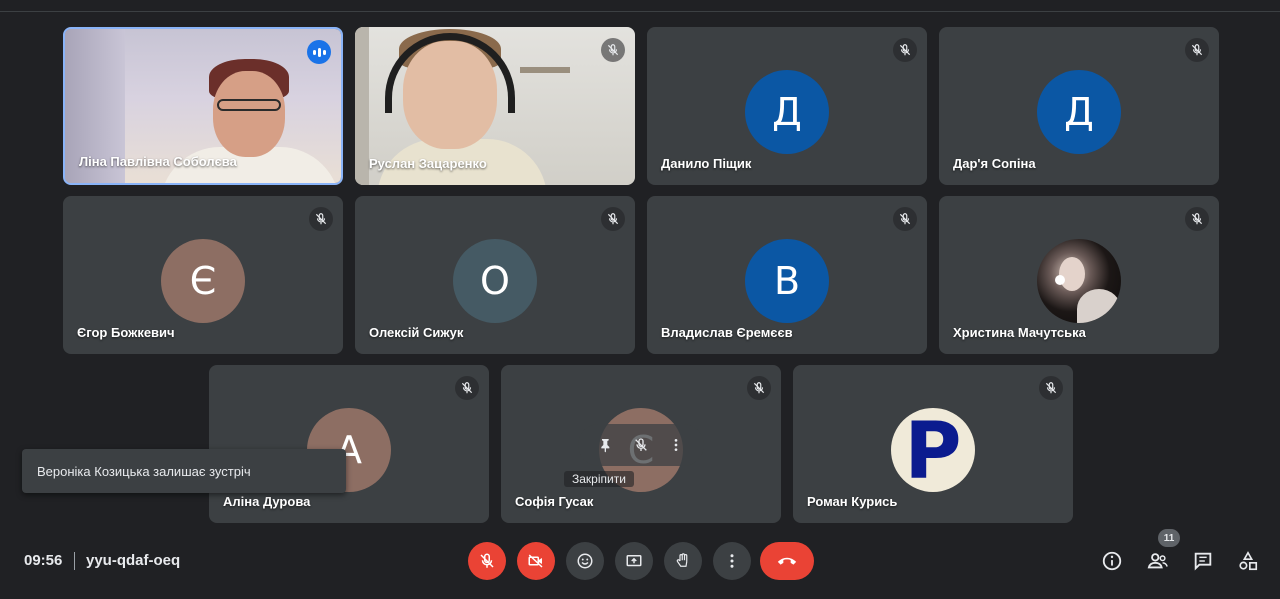 The height and width of the screenshot is (599, 1280). I want to click on participant-name: Аліна Дурова, so click(267, 501).